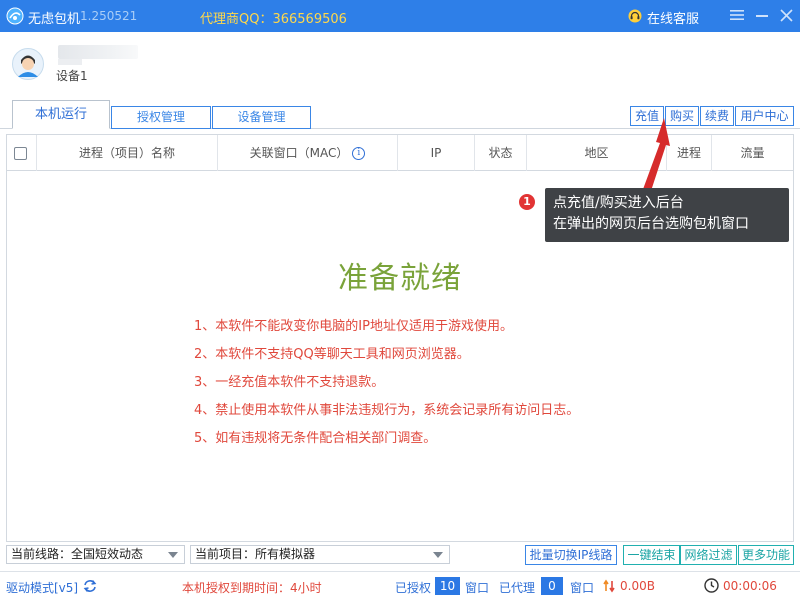 The width and height of the screenshot is (800, 600). I want to click on speed-arrows-icon, so click(609, 586).